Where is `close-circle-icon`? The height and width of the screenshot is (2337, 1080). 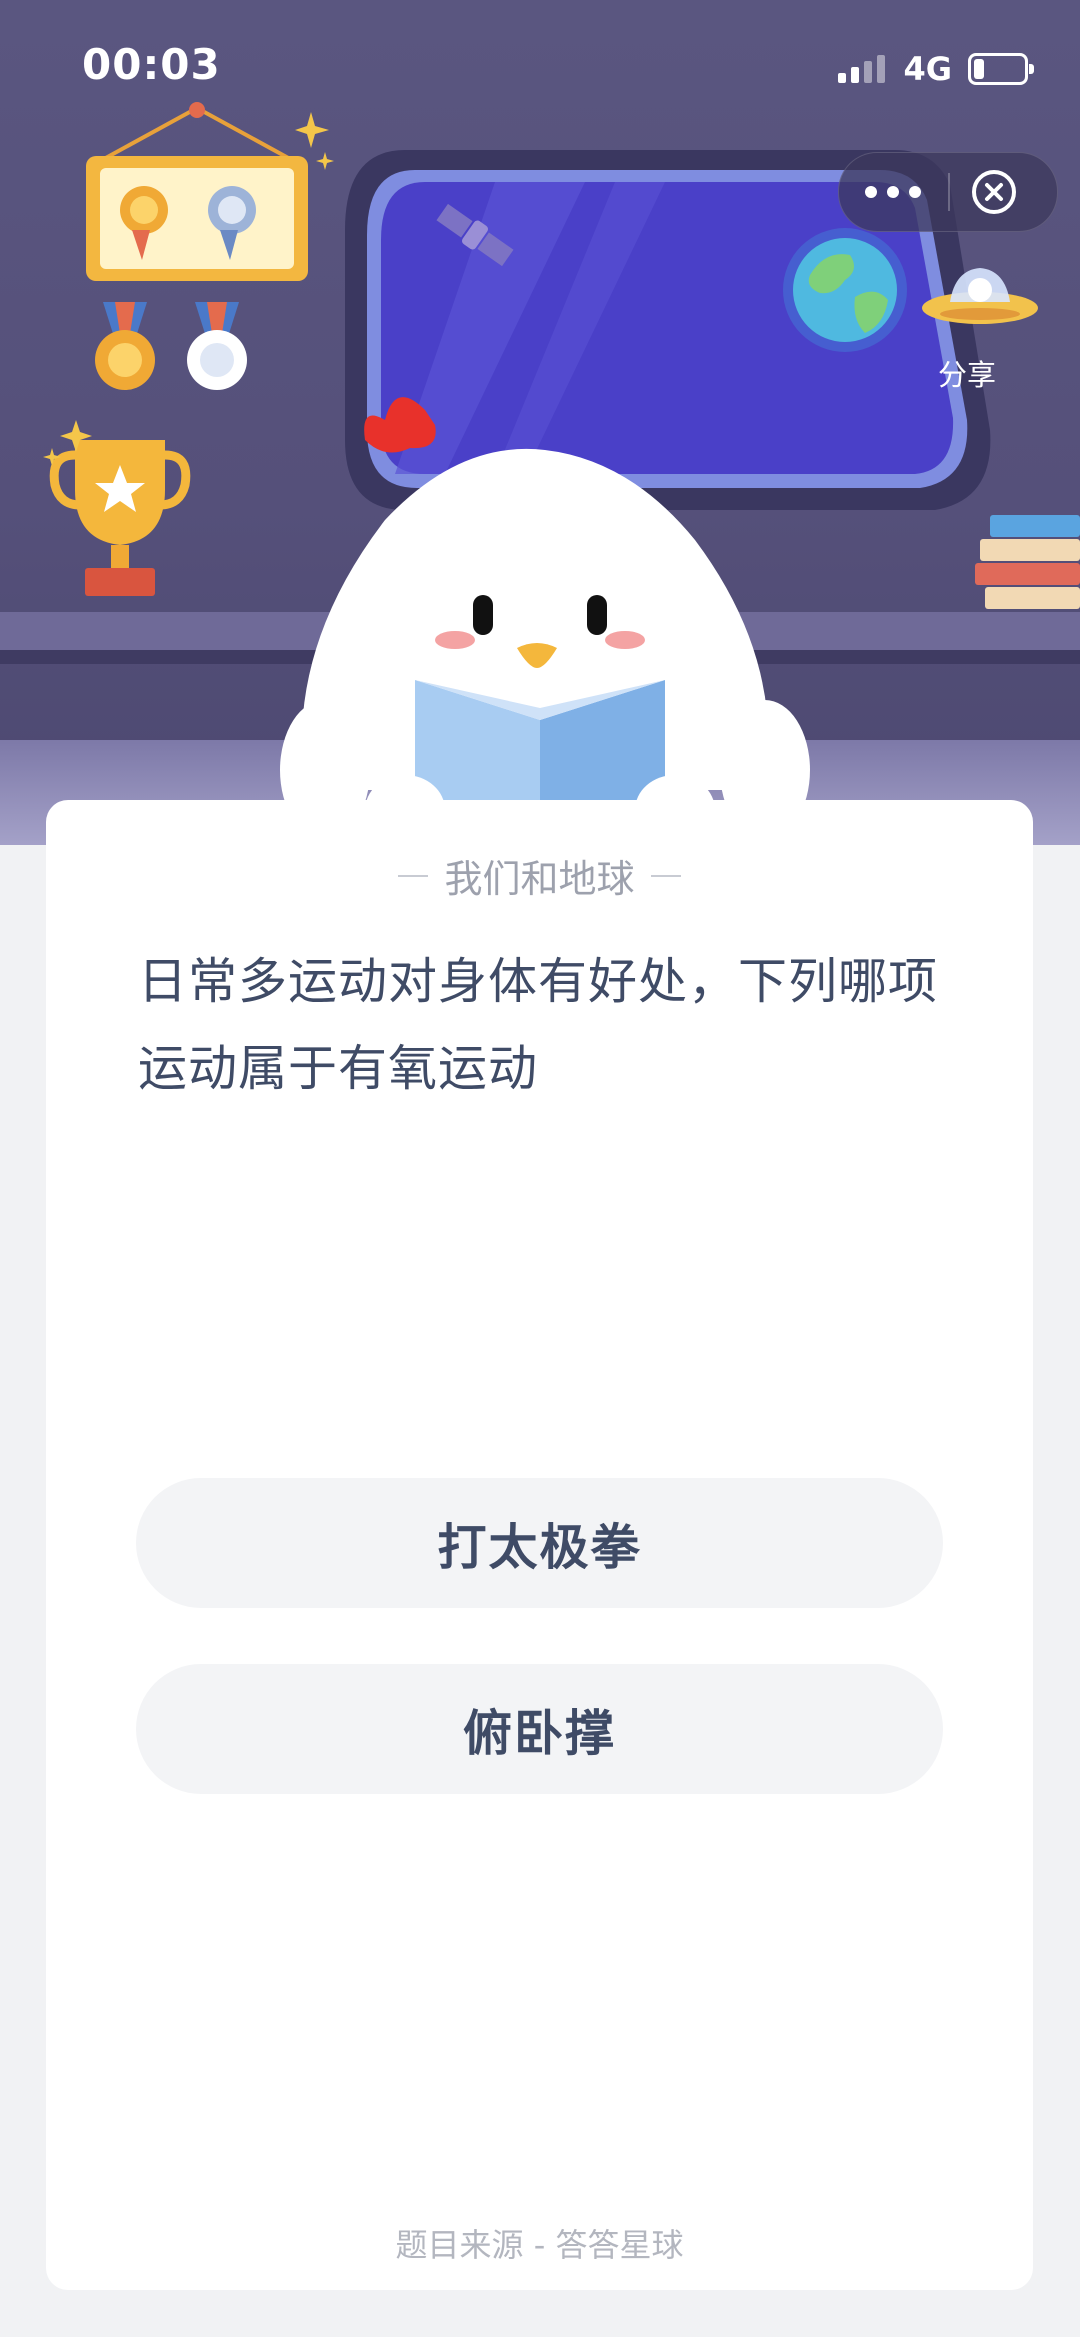 close-circle-icon is located at coordinates (994, 192).